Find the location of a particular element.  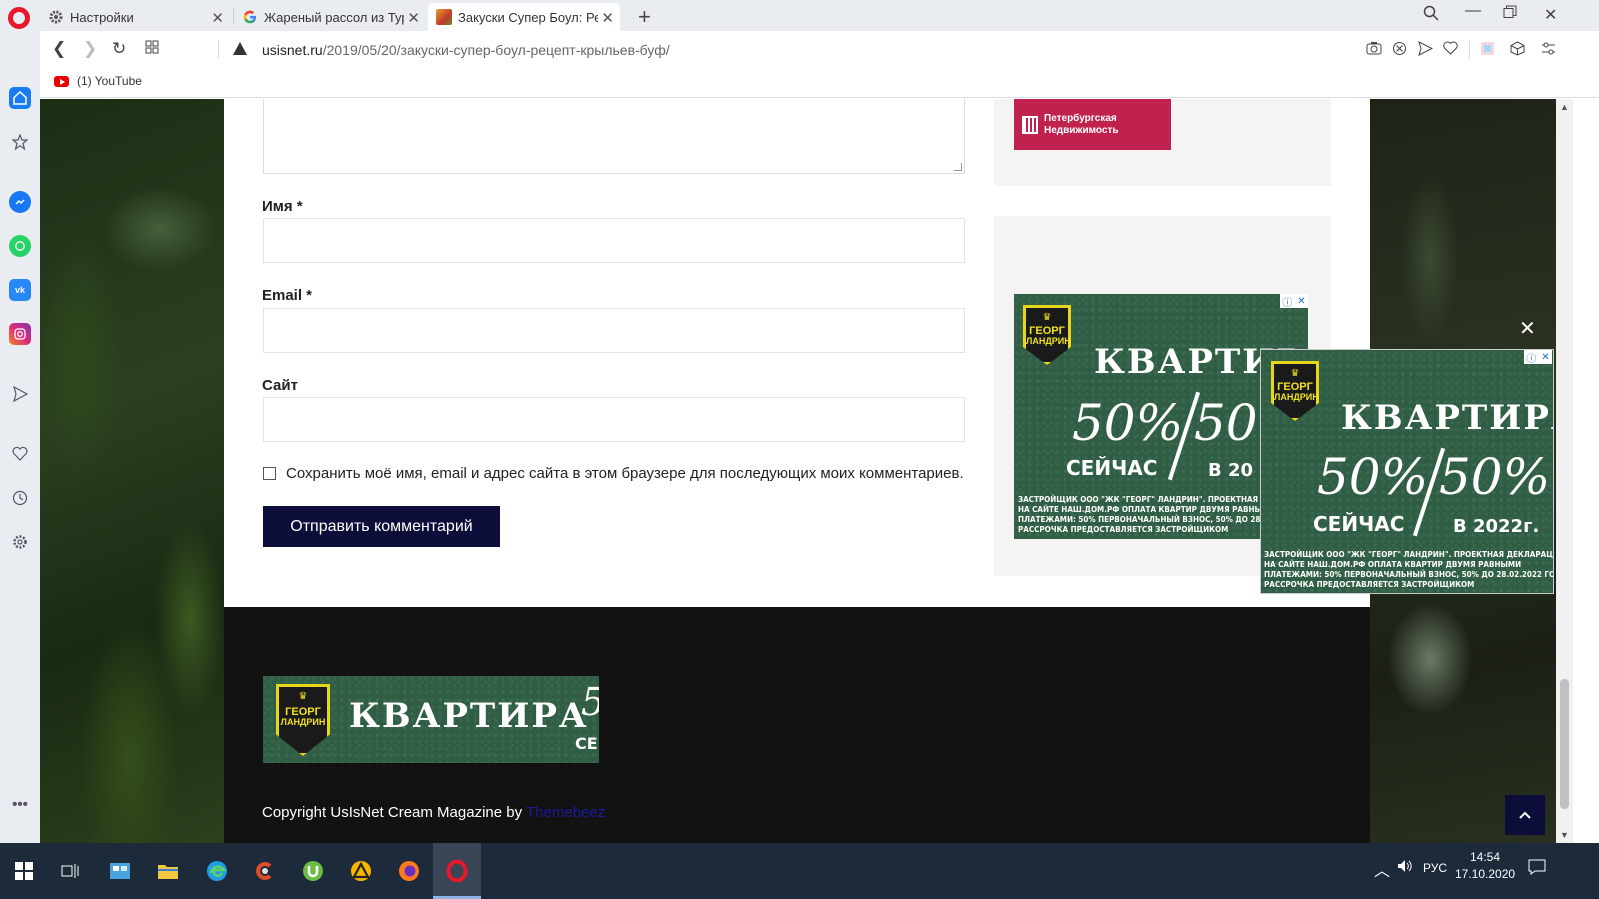

task-view-icon is located at coordinates (70, 871).